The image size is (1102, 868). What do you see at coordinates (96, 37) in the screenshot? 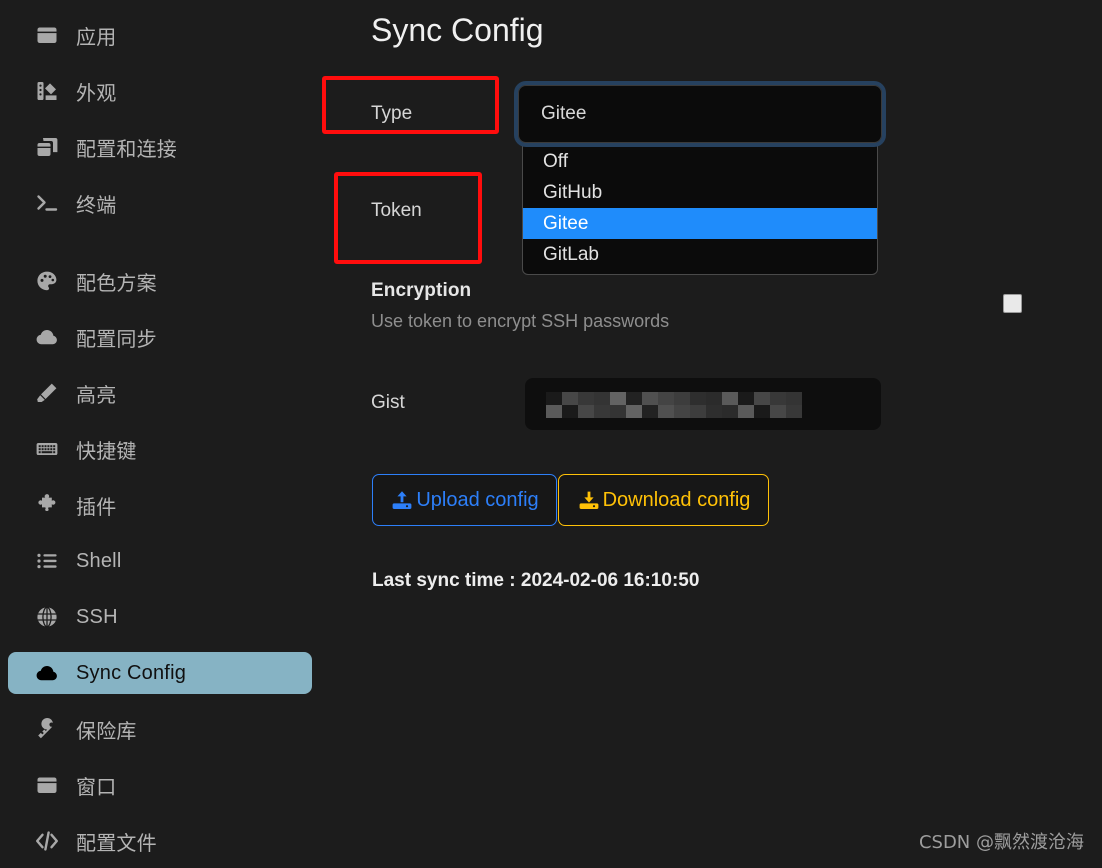
I see `sidebar-item-label: 应用` at bounding box center [96, 37].